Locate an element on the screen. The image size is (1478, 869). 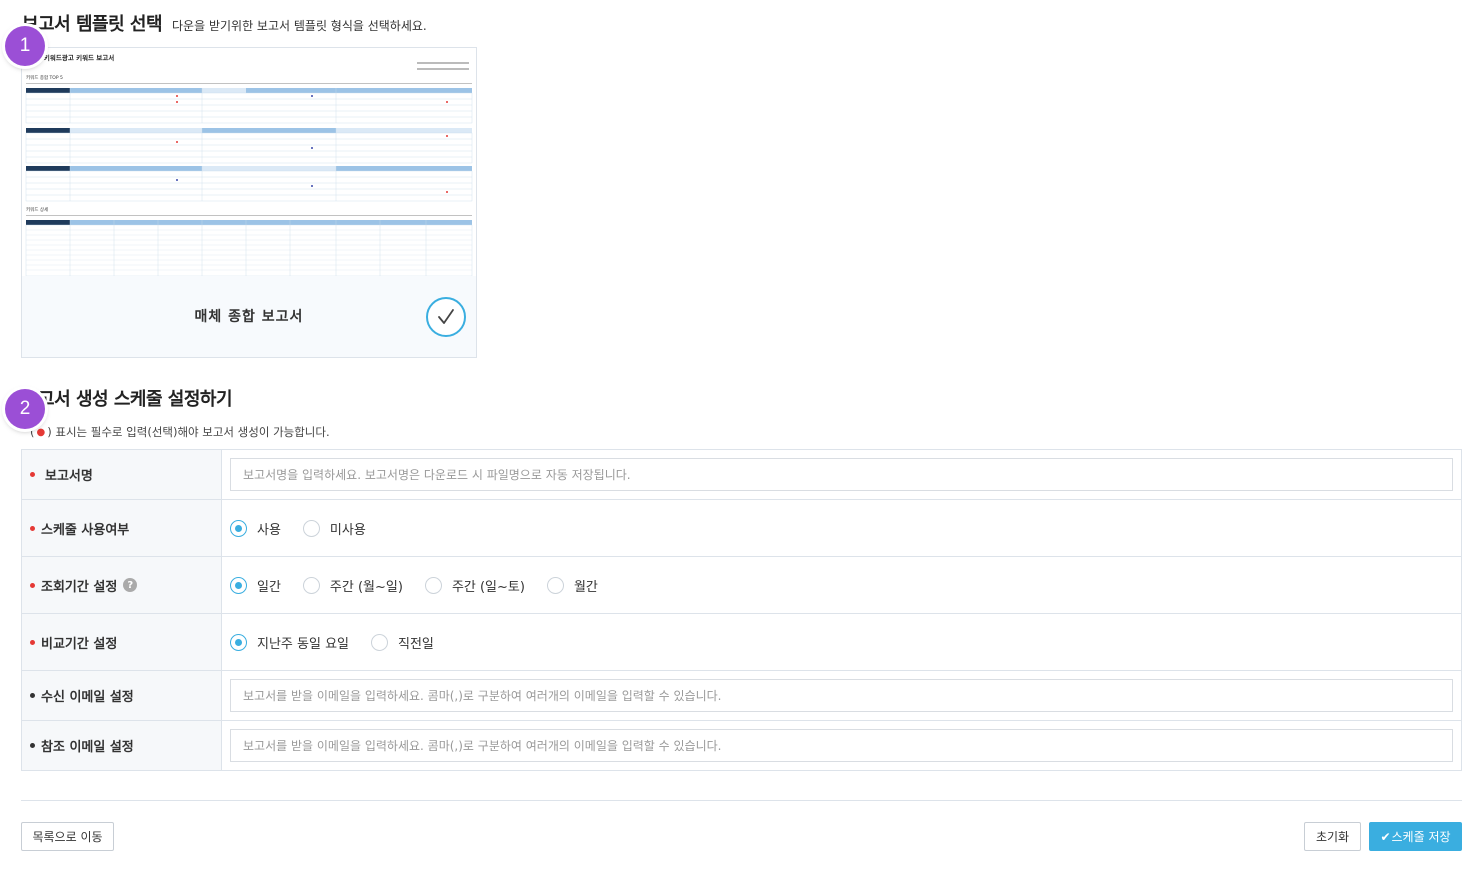
radio-label: 미사용 is located at coordinates (347, 530).